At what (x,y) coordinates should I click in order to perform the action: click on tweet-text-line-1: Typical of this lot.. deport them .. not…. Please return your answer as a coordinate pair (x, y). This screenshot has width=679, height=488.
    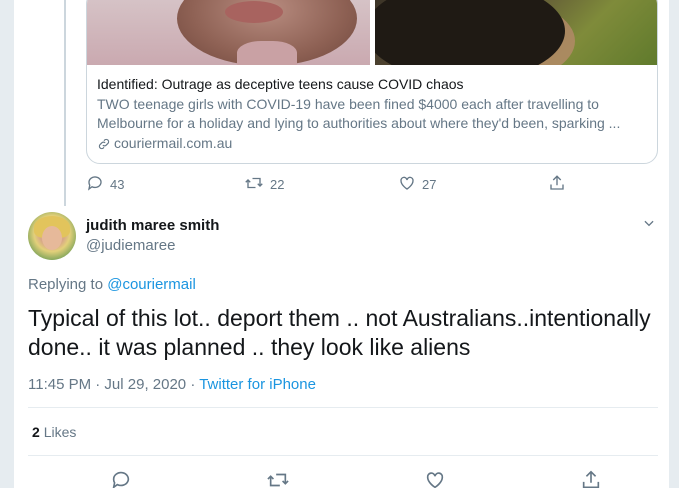
    Looking at the image, I should click on (339, 318).